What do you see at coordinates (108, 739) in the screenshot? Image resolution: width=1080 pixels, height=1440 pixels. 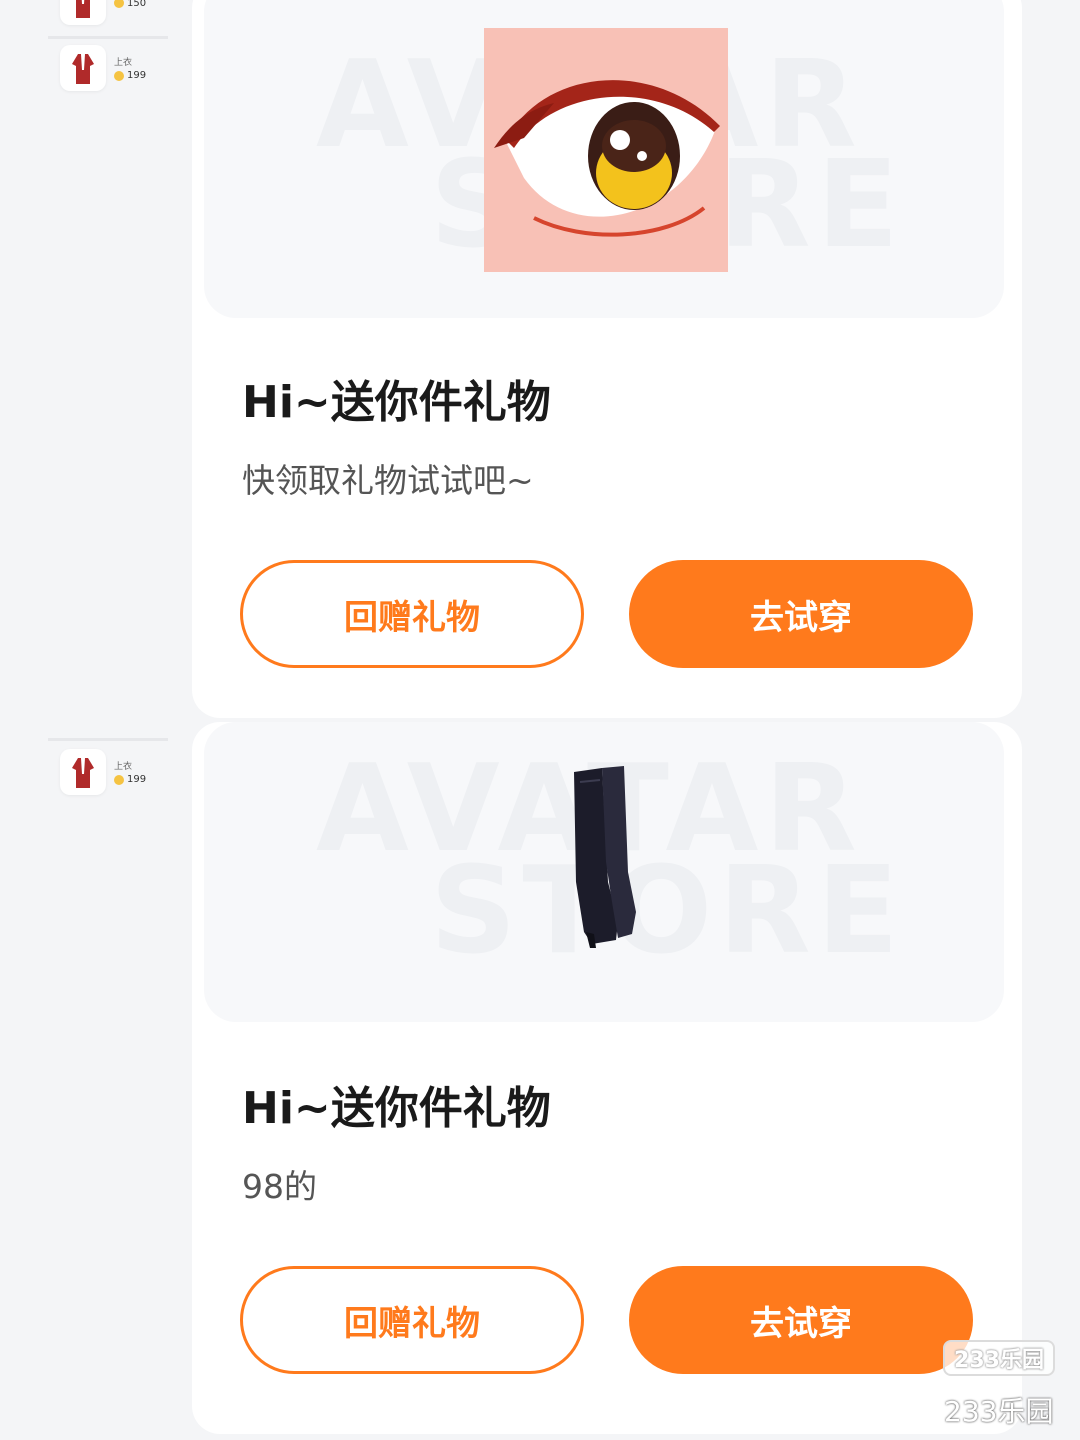 I see `divider` at bounding box center [108, 739].